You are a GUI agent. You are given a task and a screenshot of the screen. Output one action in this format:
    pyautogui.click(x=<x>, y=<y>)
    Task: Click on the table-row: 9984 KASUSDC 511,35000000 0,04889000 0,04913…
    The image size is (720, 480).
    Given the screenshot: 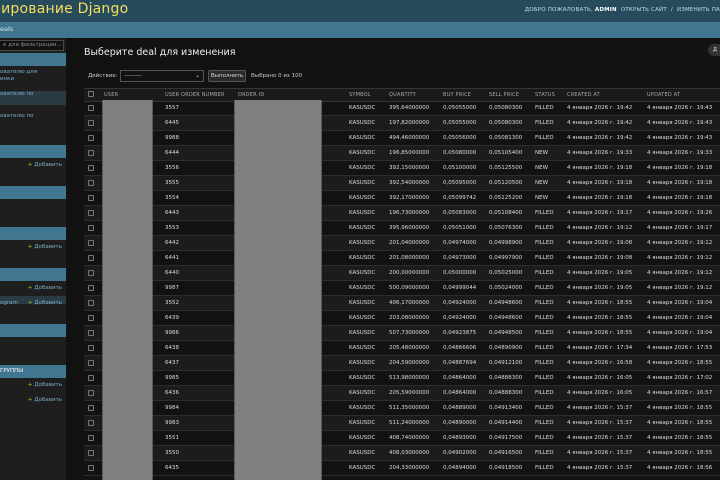 What is the action you would take?
    pyautogui.click(x=402, y=408)
    